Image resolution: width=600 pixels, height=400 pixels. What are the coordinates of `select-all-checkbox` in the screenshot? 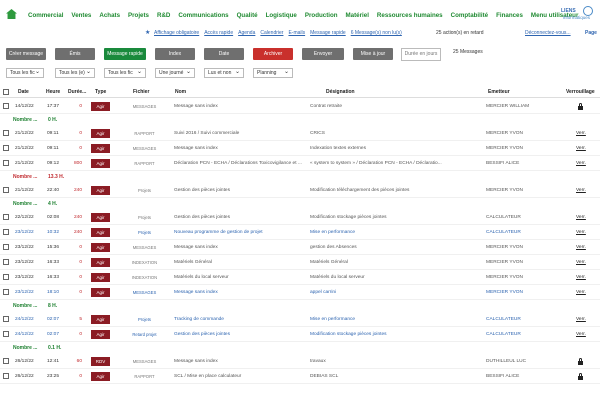 It's located at (6, 92).